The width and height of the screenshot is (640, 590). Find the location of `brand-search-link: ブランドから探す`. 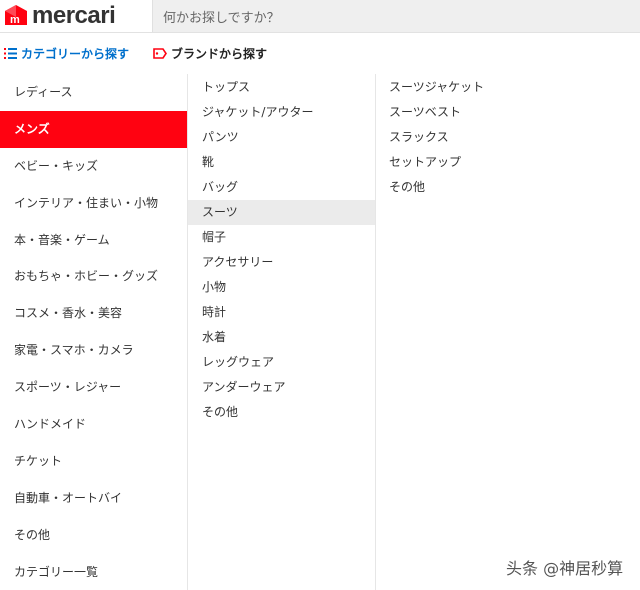

brand-search-link: ブランドから探す is located at coordinates (210, 53).